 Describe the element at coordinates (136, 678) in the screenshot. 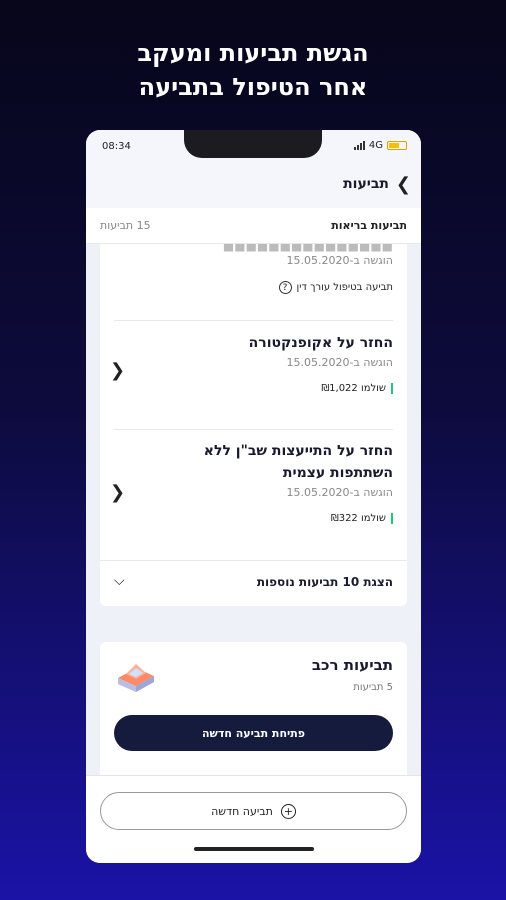

I see `car-icon` at that location.